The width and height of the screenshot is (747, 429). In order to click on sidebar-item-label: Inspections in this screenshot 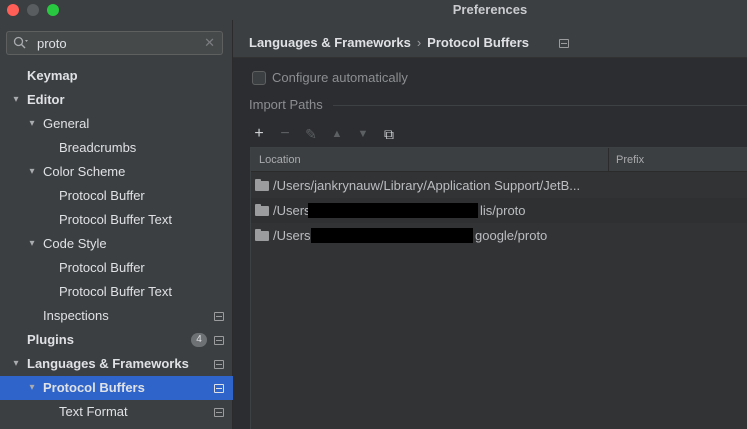, I will do `click(76, 315)`.